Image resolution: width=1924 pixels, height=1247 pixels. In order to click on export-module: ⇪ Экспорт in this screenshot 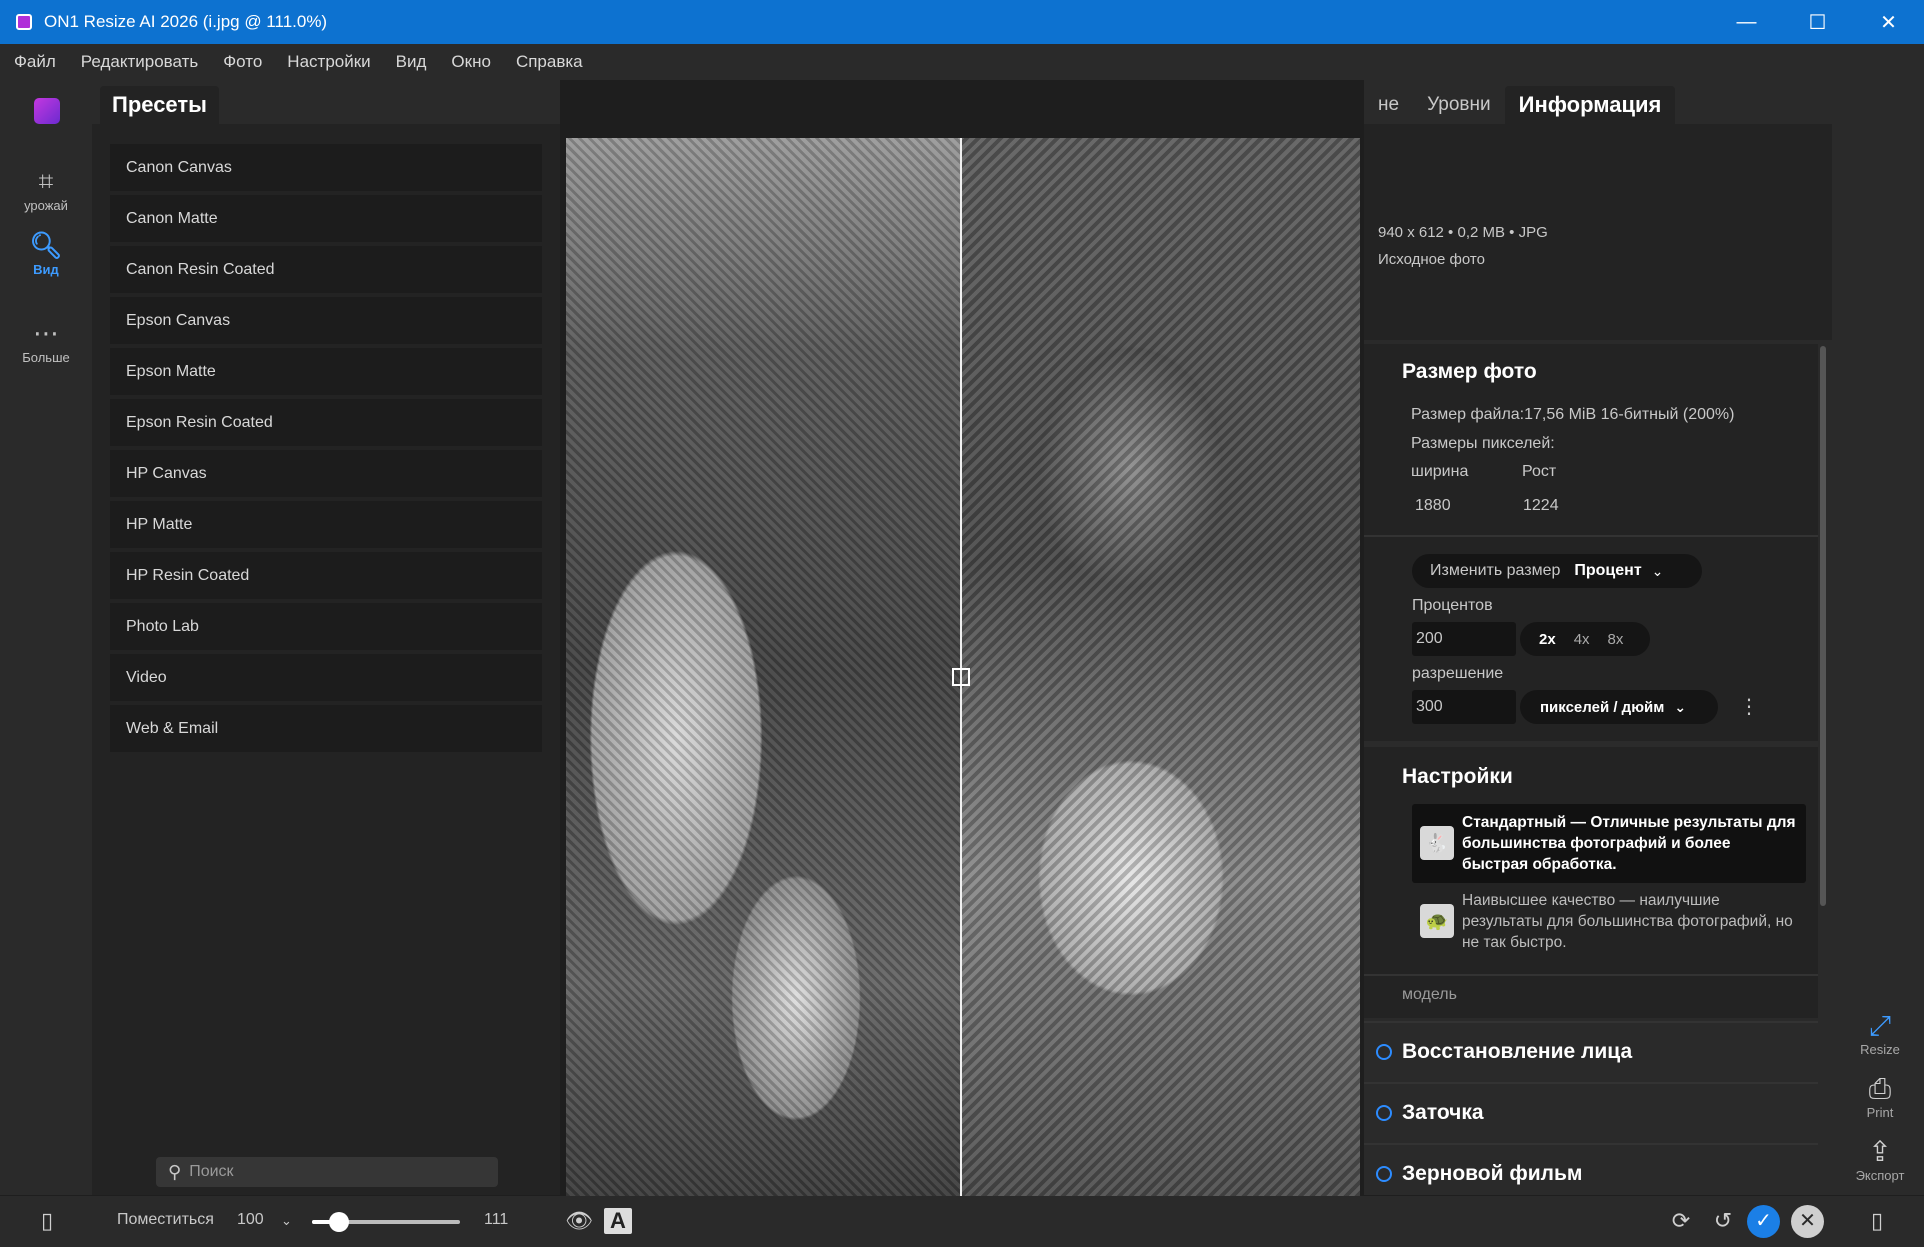, I will do `click(1880, 1159)`.